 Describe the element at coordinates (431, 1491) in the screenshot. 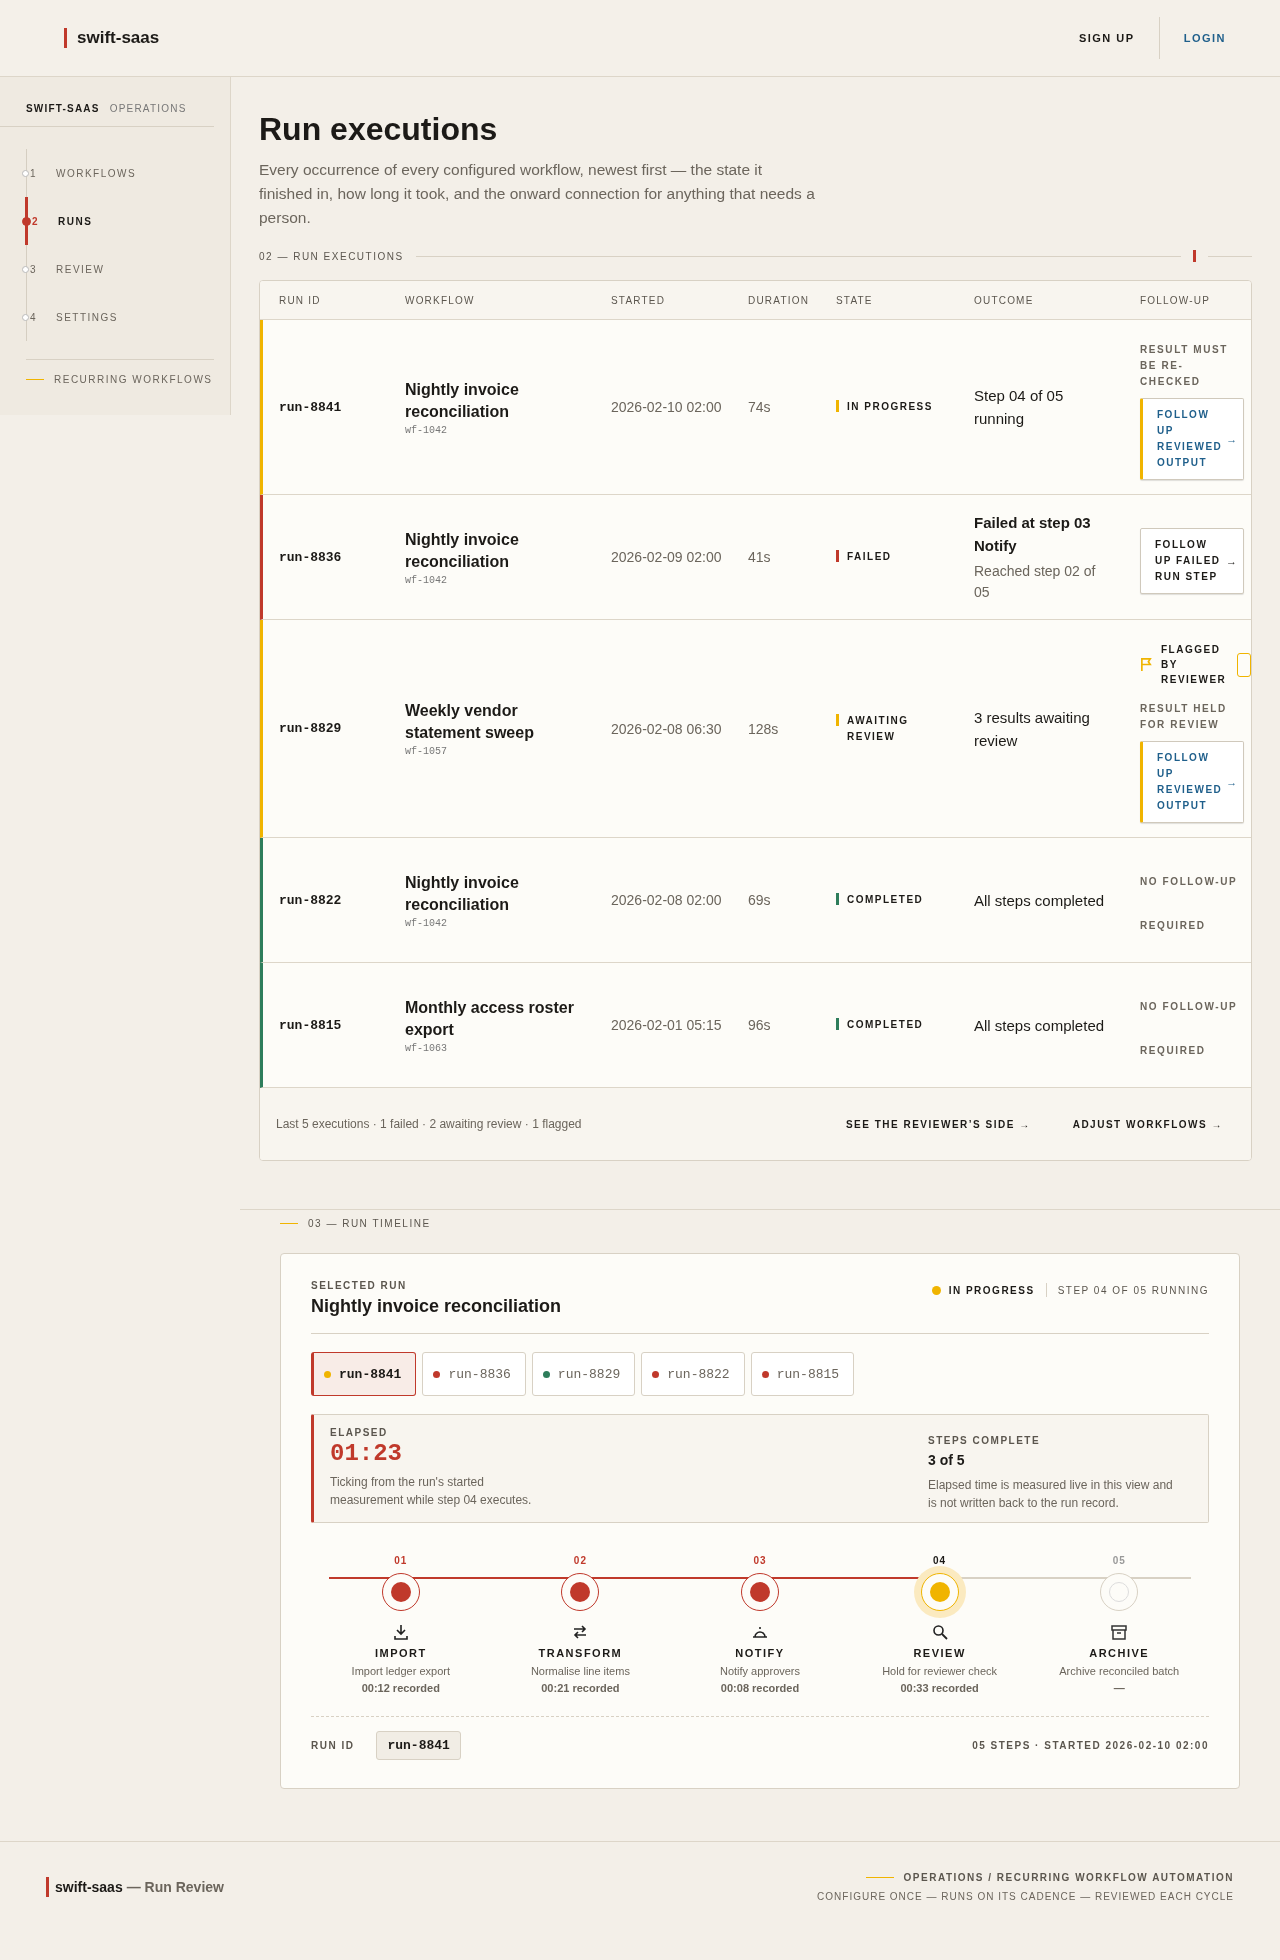

I see `elapsed-note: Ticking from the run's started measurement while step 04 executes.` at that location.